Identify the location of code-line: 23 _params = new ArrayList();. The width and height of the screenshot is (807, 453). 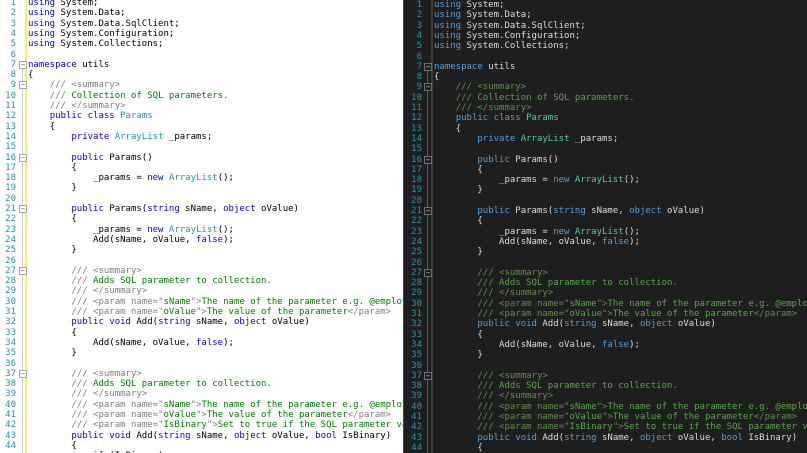
(202, 230).